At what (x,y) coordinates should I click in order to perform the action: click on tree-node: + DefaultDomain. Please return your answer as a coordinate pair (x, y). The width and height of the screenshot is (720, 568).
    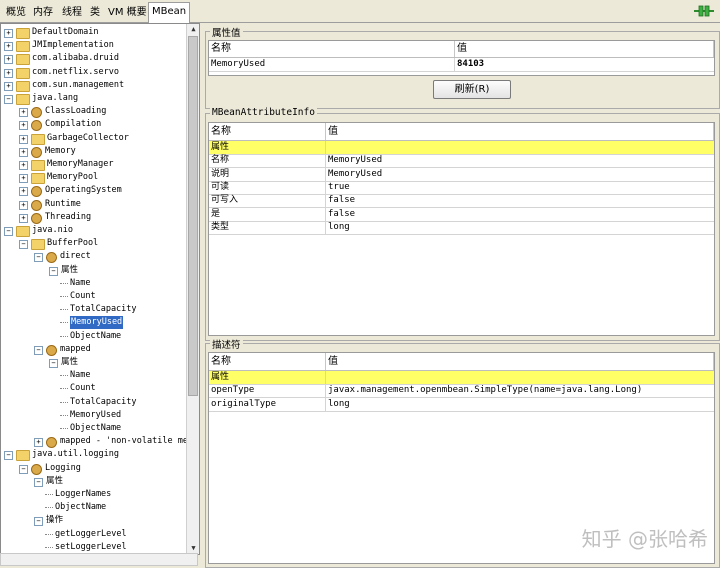
    Looking at the image, I should click on (93, 32).